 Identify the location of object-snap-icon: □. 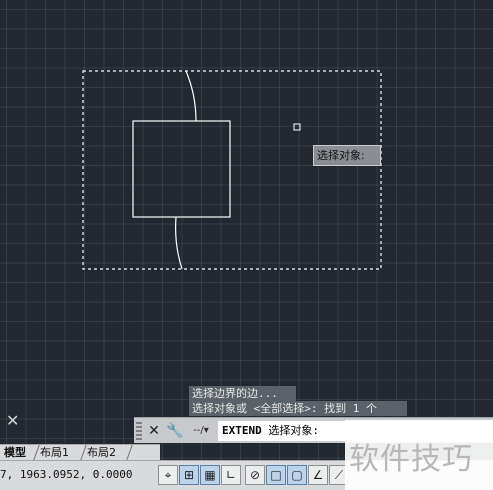
(276, 475).